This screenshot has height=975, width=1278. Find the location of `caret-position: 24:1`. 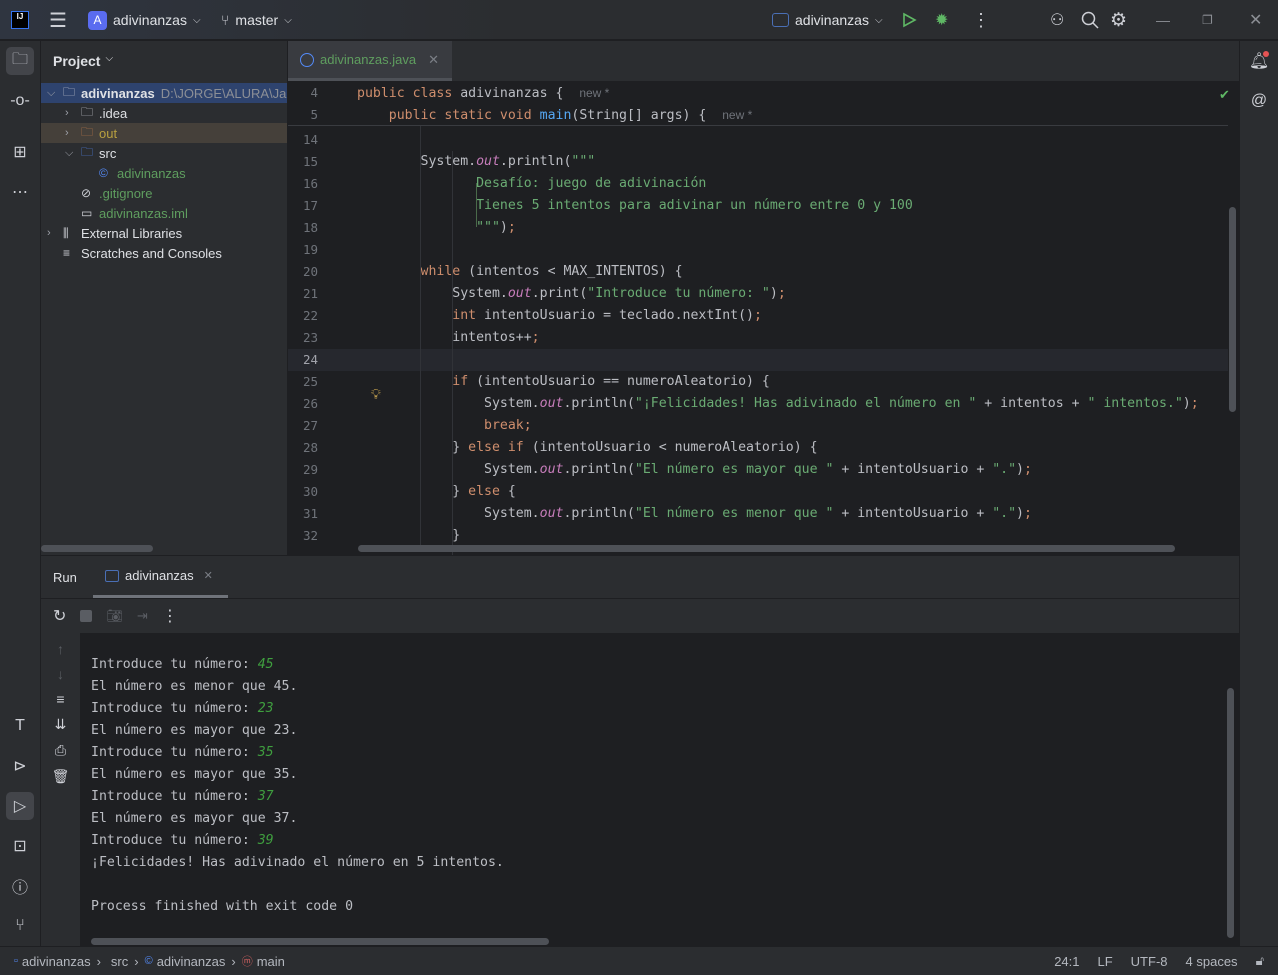

caret-position: 24:1 is located at coordinates (1066, 961).